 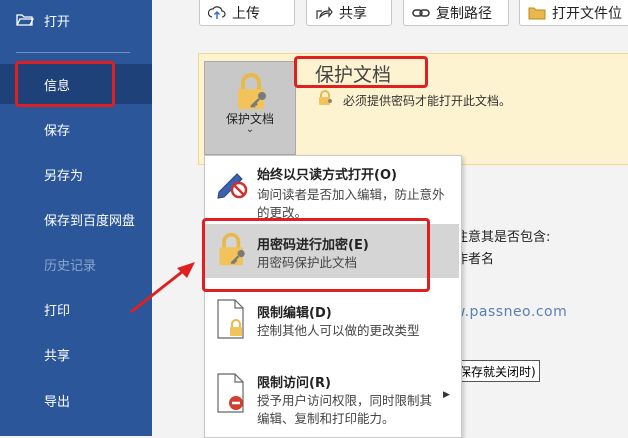 What do you see at coordinates (345, 409) in the screenshot?
I see `menu-item-desc: 授予用户访问权限，同时限制其编辑、复制和打印能力。` at bounding box center [345, 409].